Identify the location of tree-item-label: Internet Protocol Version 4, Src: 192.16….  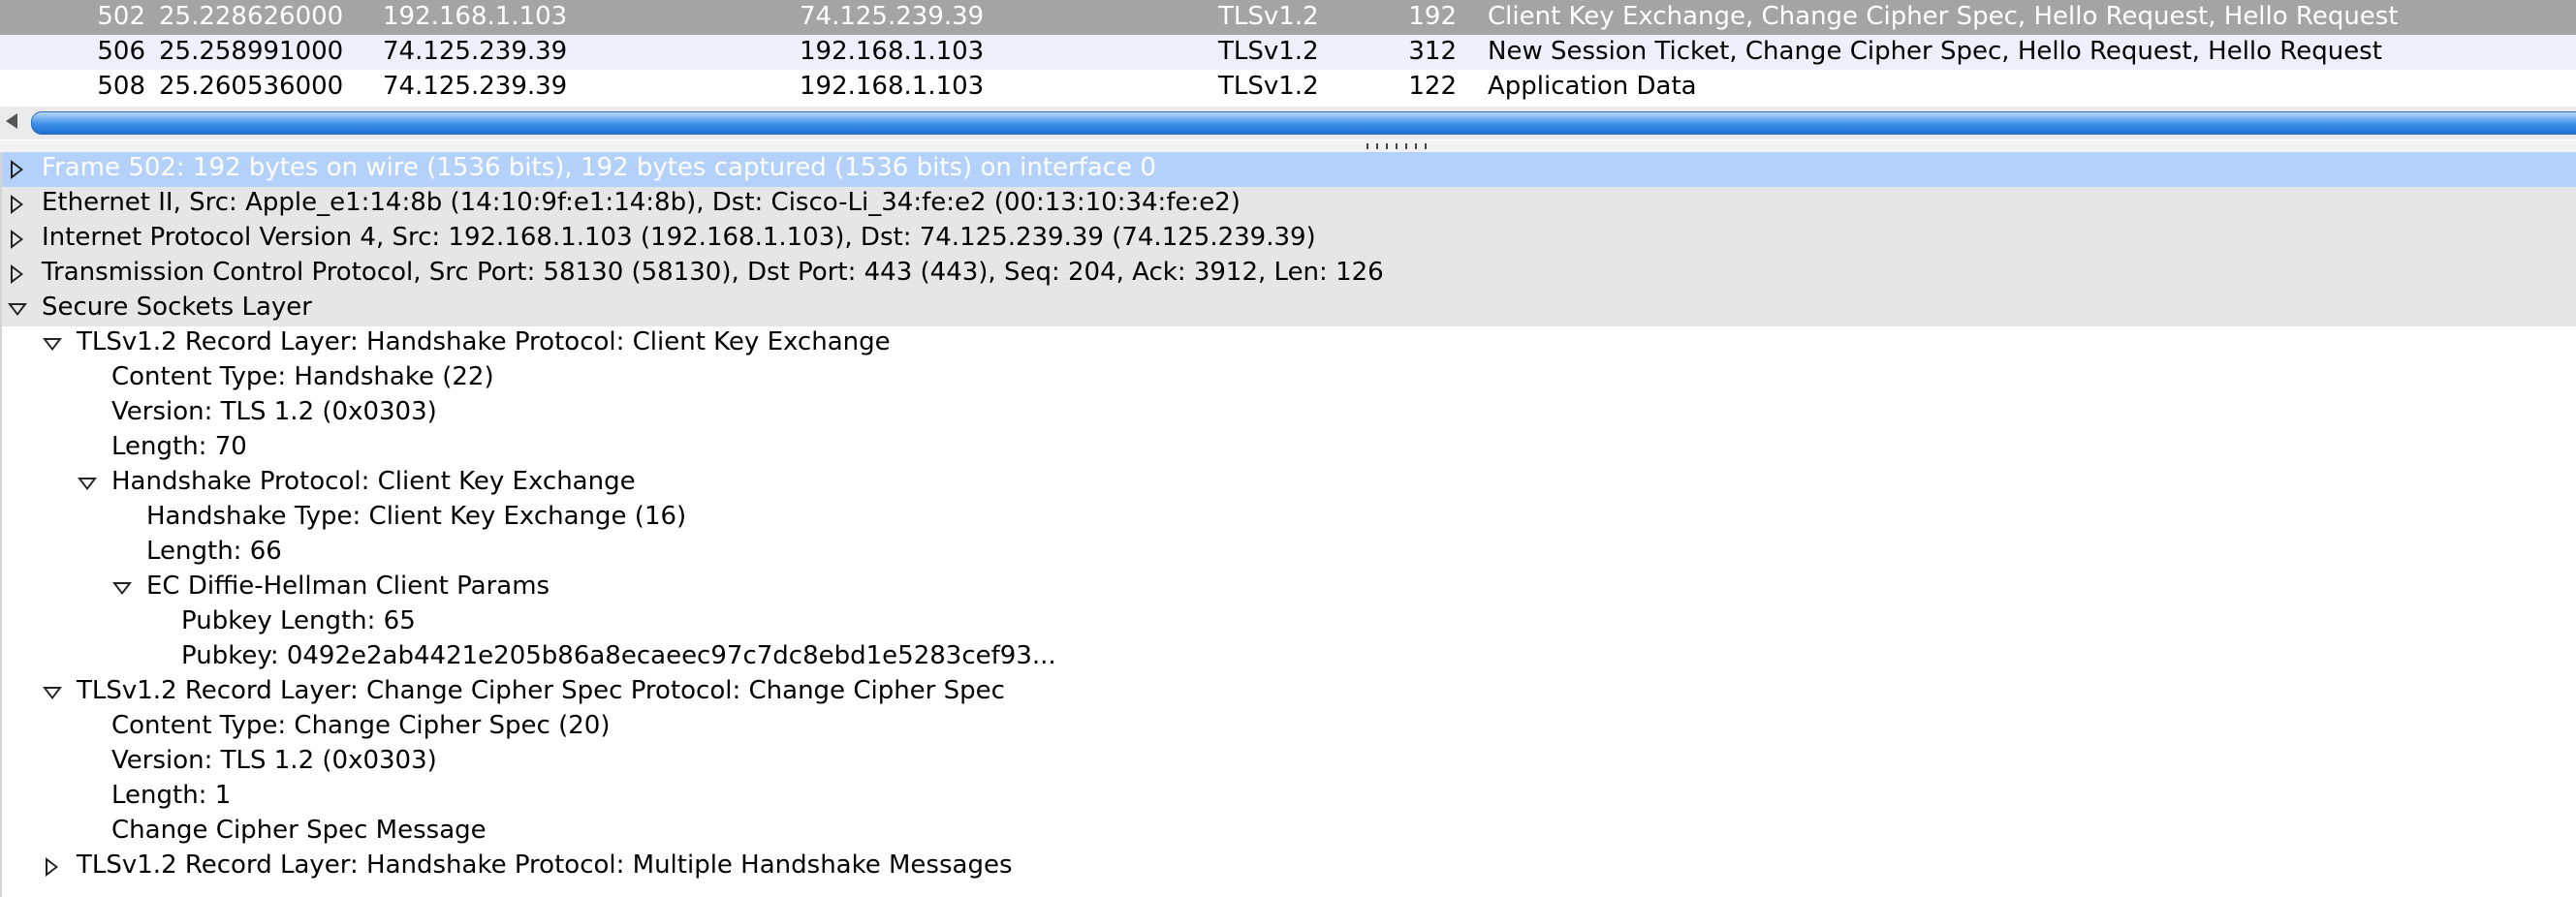
(679, 237).